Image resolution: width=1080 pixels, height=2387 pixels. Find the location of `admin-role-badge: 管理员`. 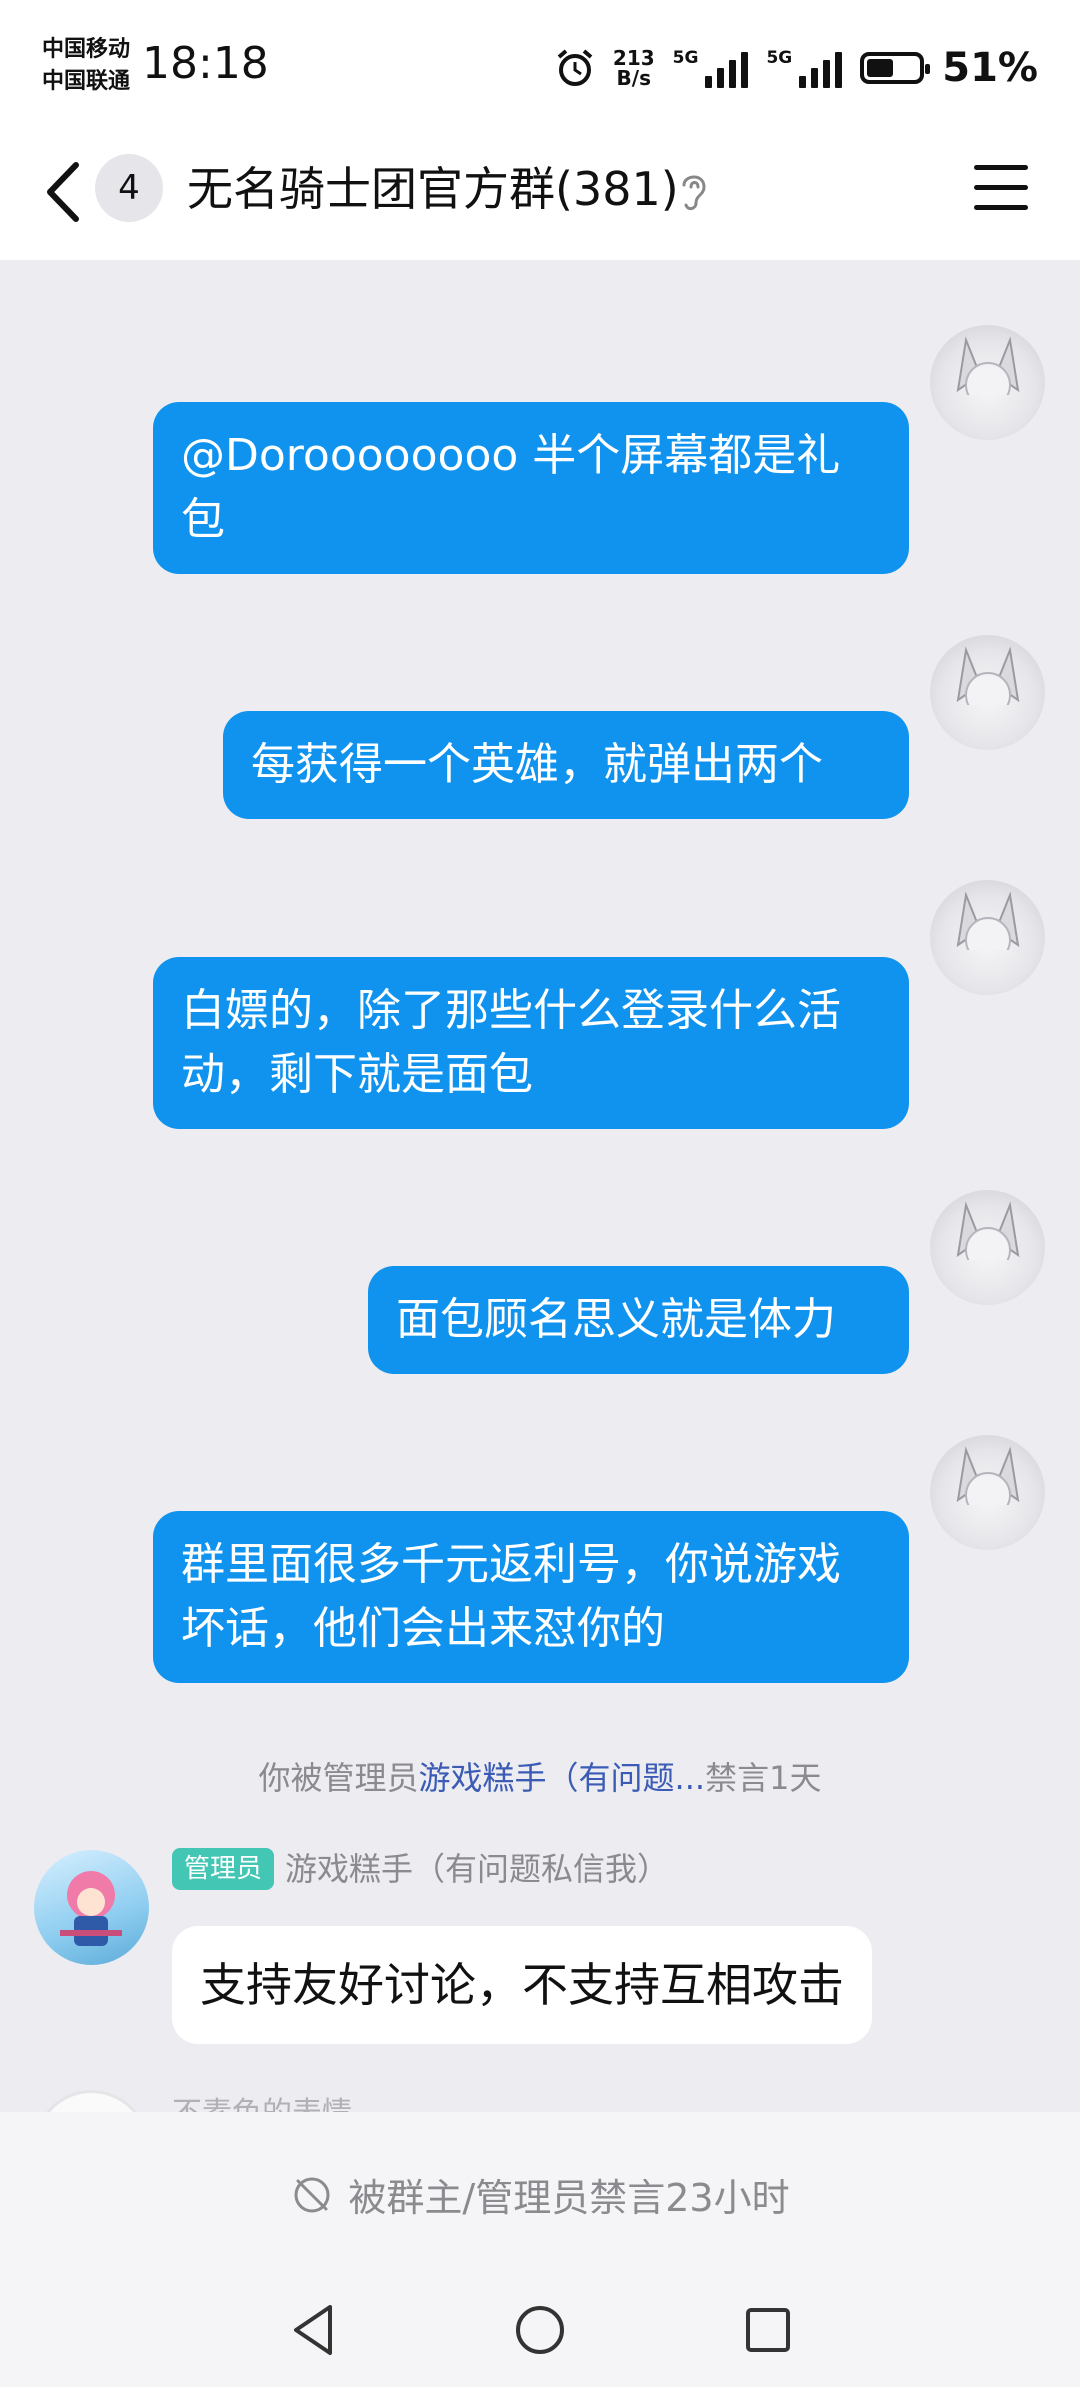

admin-role-badge: 管理员 is located at coordinates (223, 1869).